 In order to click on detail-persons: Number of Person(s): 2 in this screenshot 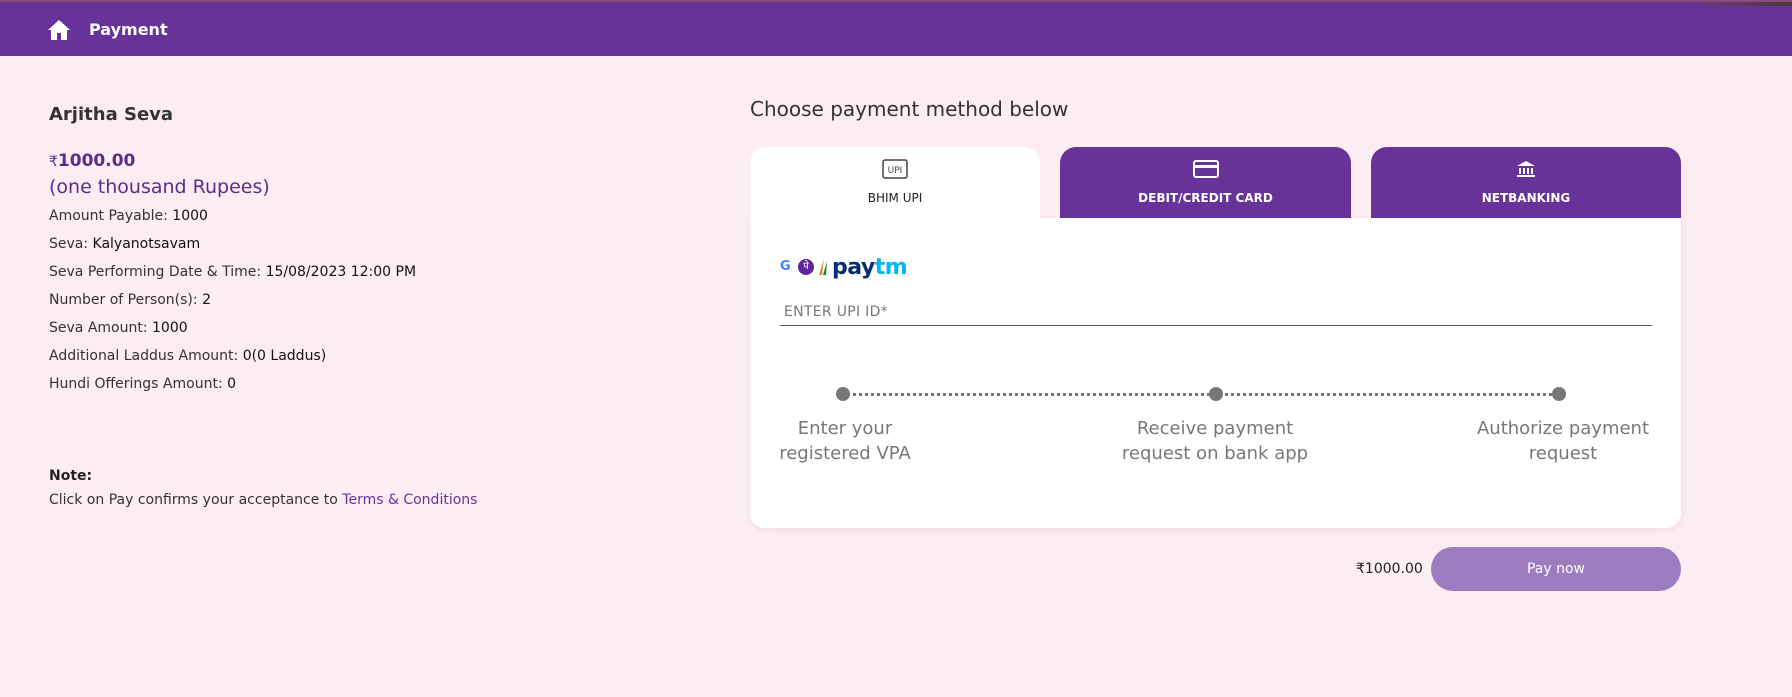, I will do `click(369, 300)`.